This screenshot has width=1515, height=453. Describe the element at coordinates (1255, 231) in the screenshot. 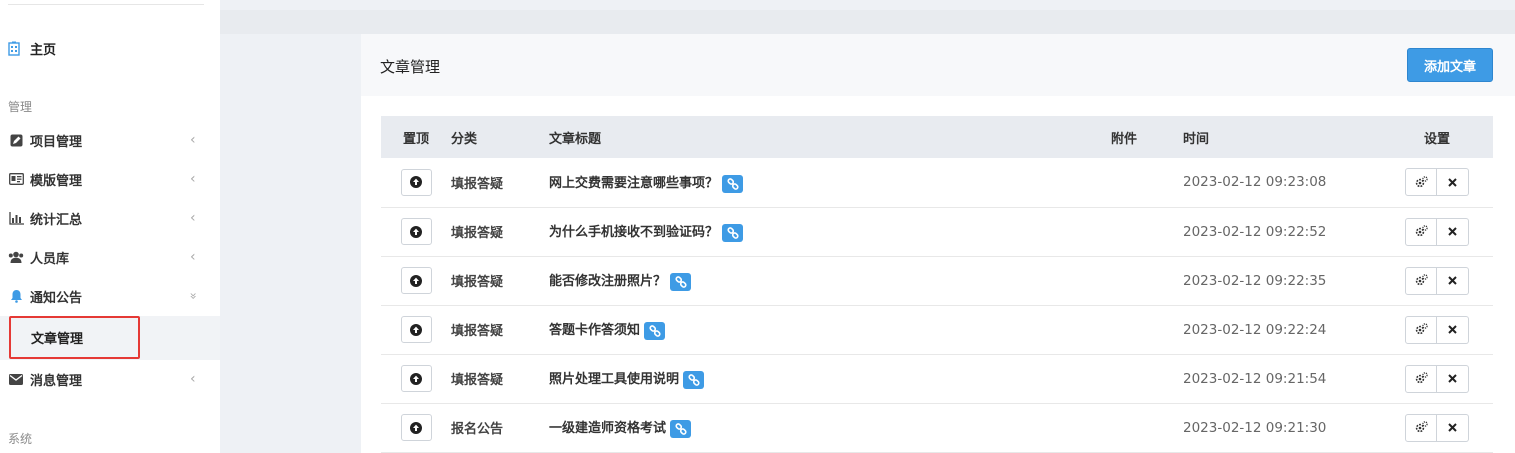

I see `time-cell: 2023-02-12 09:22:52` at that location.